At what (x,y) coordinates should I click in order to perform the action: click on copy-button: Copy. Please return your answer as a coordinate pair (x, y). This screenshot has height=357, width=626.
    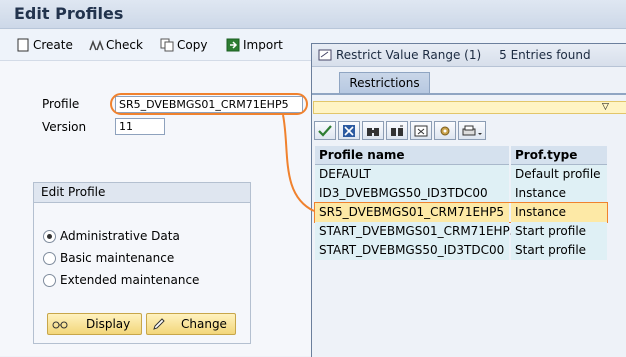
    Looking at the image, I should click on (183, 45).